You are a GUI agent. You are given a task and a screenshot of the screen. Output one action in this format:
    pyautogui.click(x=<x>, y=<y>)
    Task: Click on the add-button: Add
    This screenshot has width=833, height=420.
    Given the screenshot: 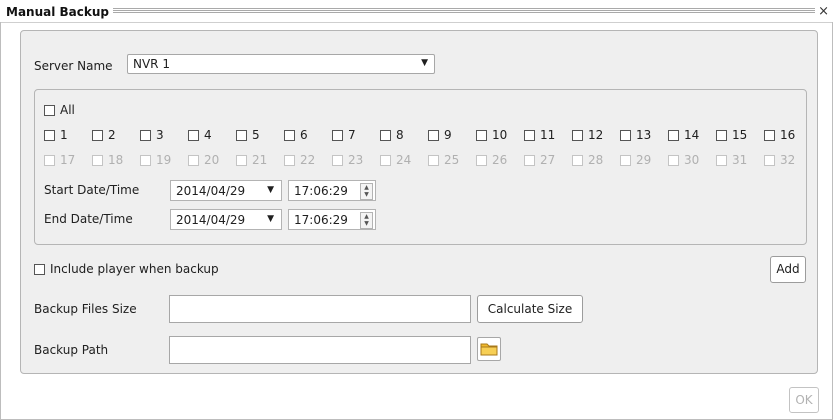 What is the action you would take?
    pyautogui.click(x=788, y=269)
    